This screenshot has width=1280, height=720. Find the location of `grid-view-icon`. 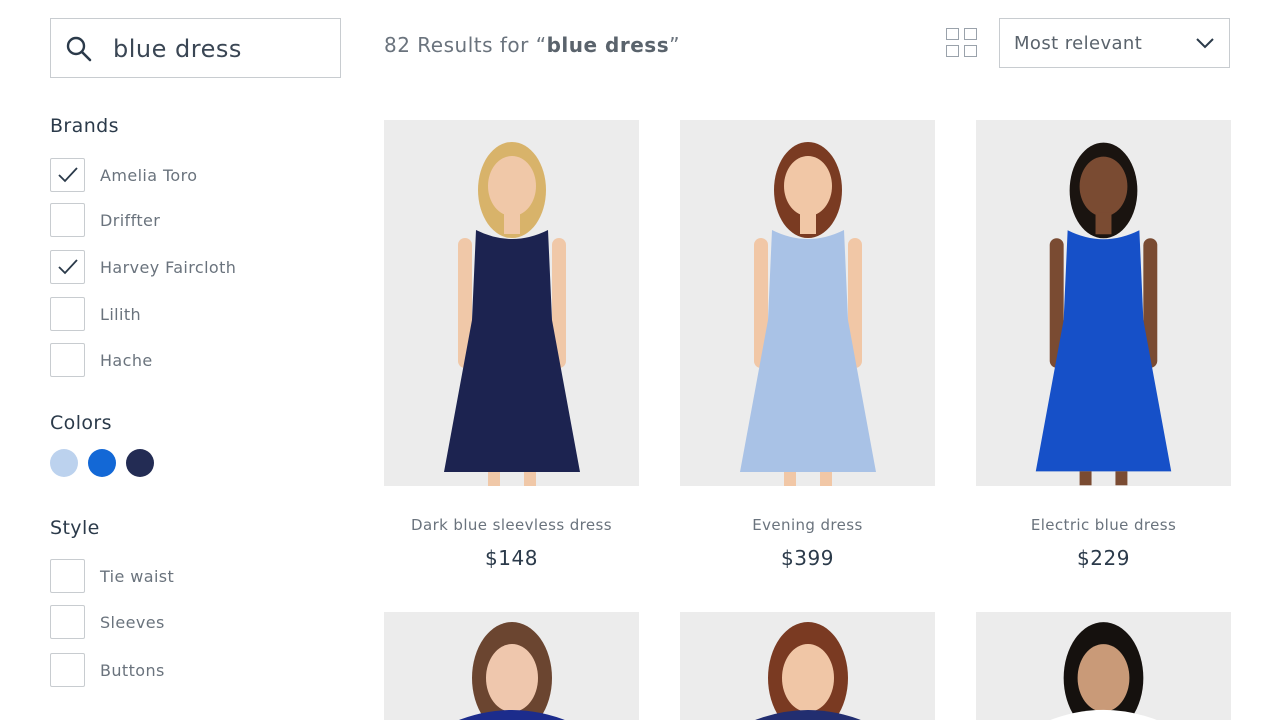

grid-view-icon is located at coordinates (962, 43).